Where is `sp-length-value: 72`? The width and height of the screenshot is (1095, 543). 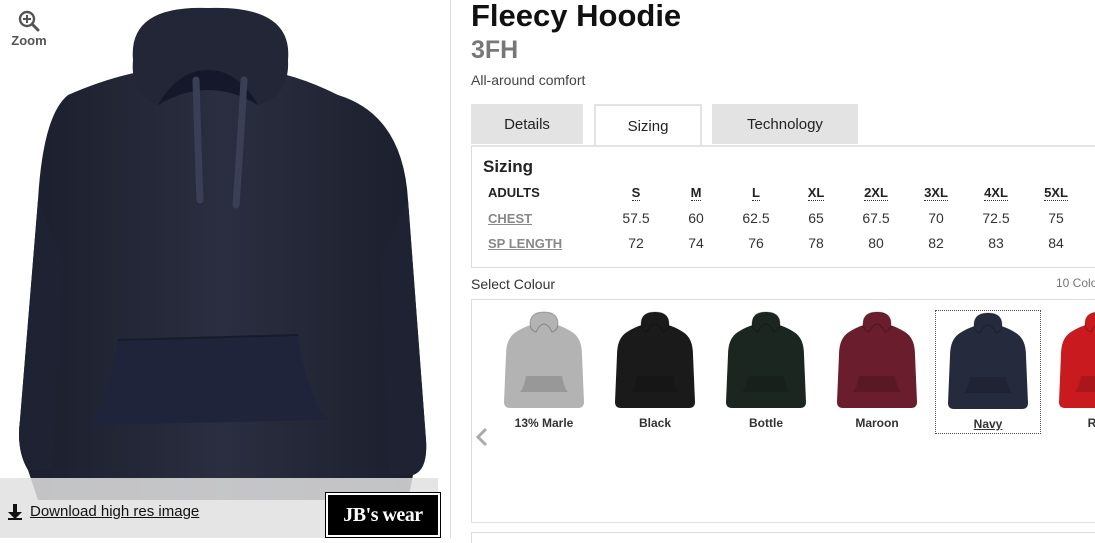
sp-length-value: 72 is located at coordinates (636, 242).